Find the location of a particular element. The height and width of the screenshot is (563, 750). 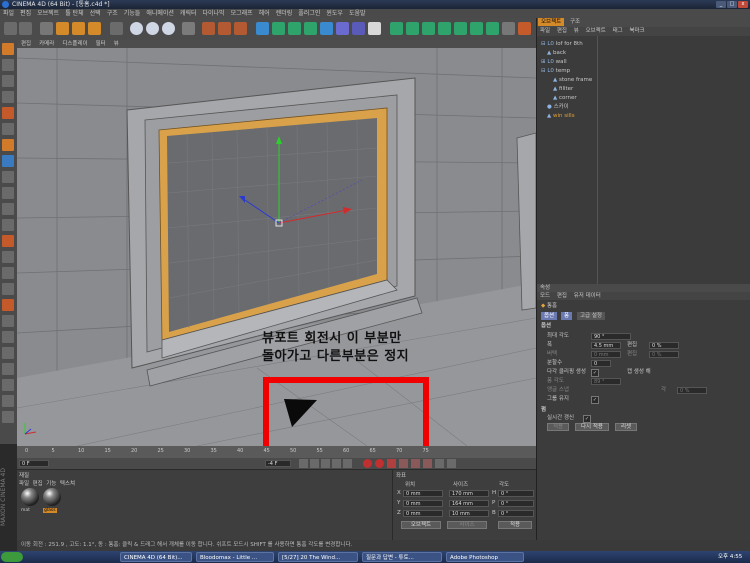

list-item: ⊞ L0 wall is located at coordinates (554, 62).